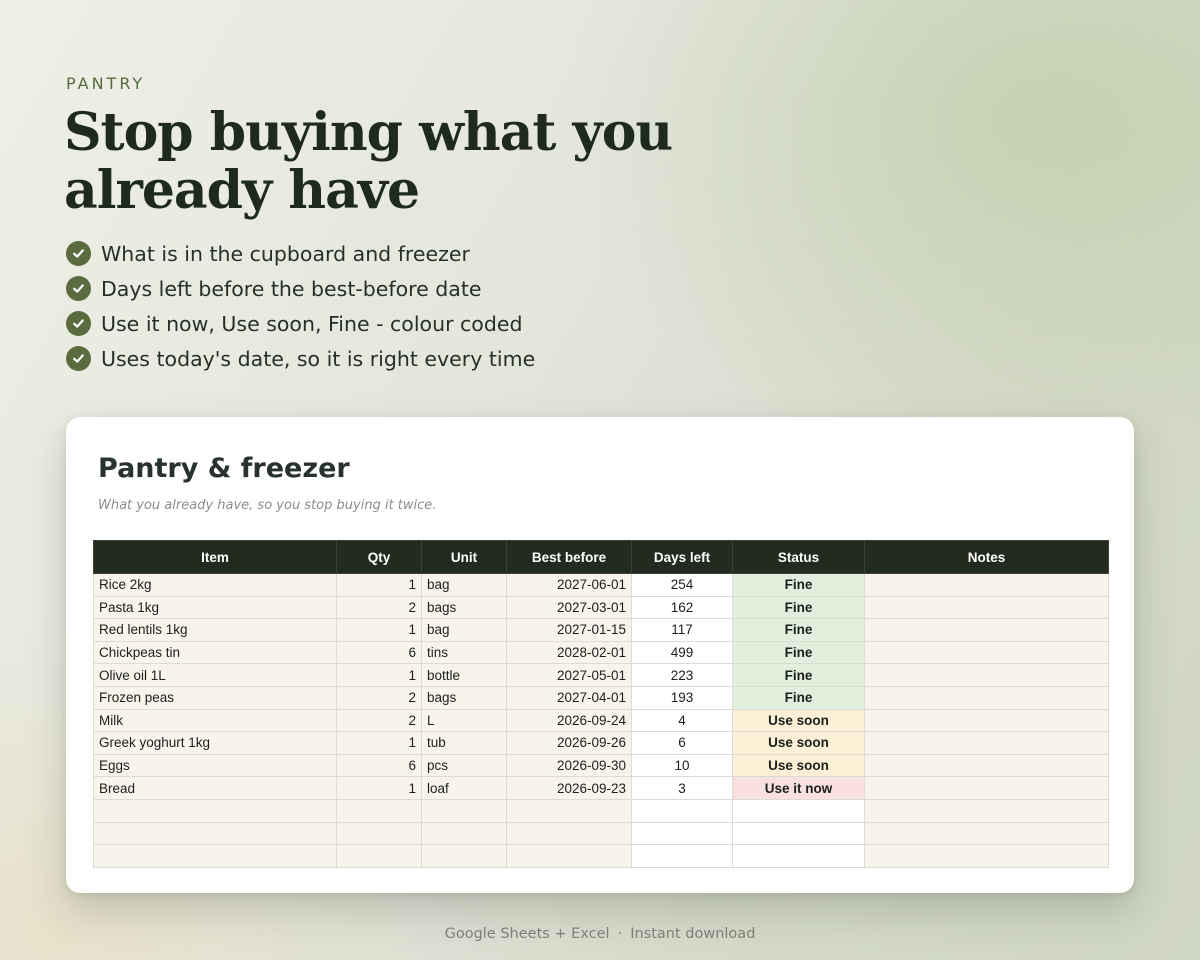 Image resolution: width=1200 pixels, height=960 pixels. Describe the element at coordinates (464, 720) in the screenshot. I see `cell-unit: L` at that location.